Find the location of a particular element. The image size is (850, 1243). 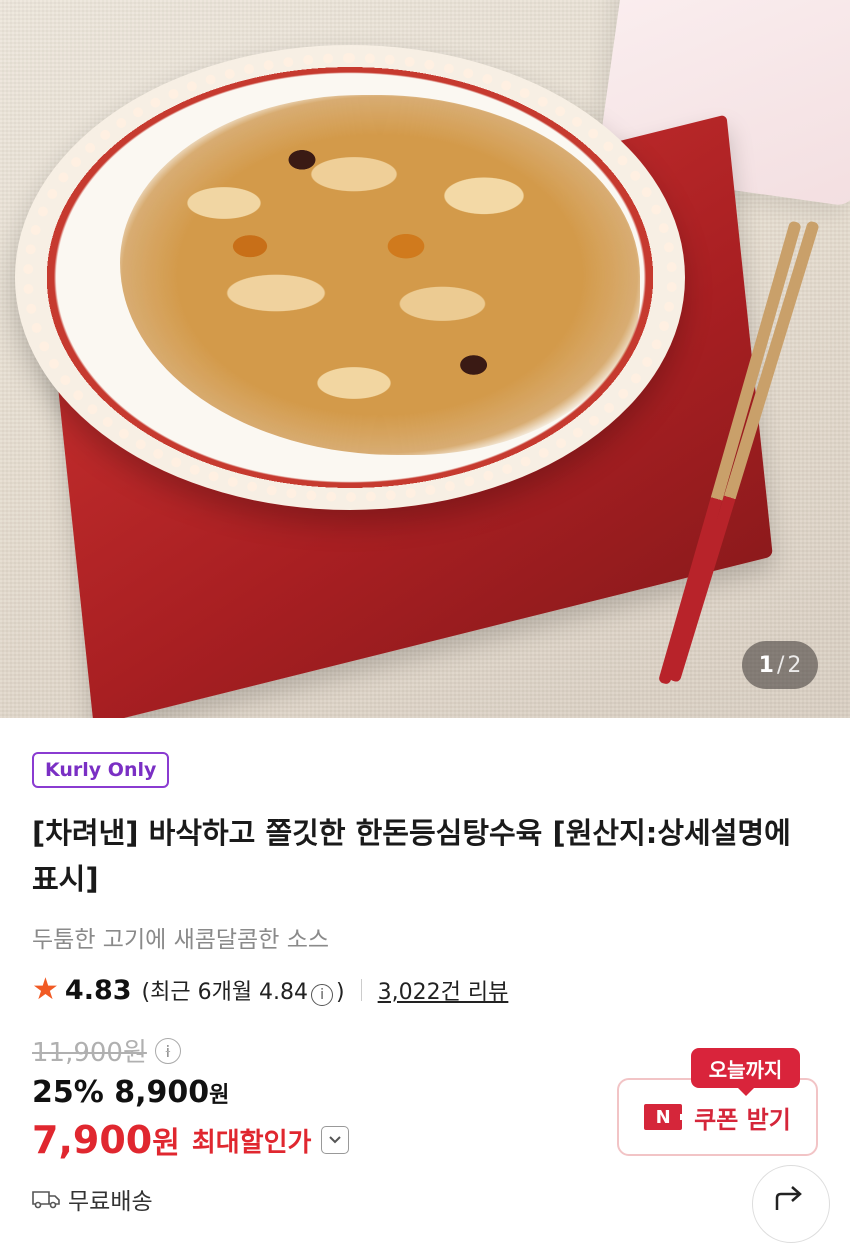

discounted-price: 8,900 is located at coordinates (162, 1092).